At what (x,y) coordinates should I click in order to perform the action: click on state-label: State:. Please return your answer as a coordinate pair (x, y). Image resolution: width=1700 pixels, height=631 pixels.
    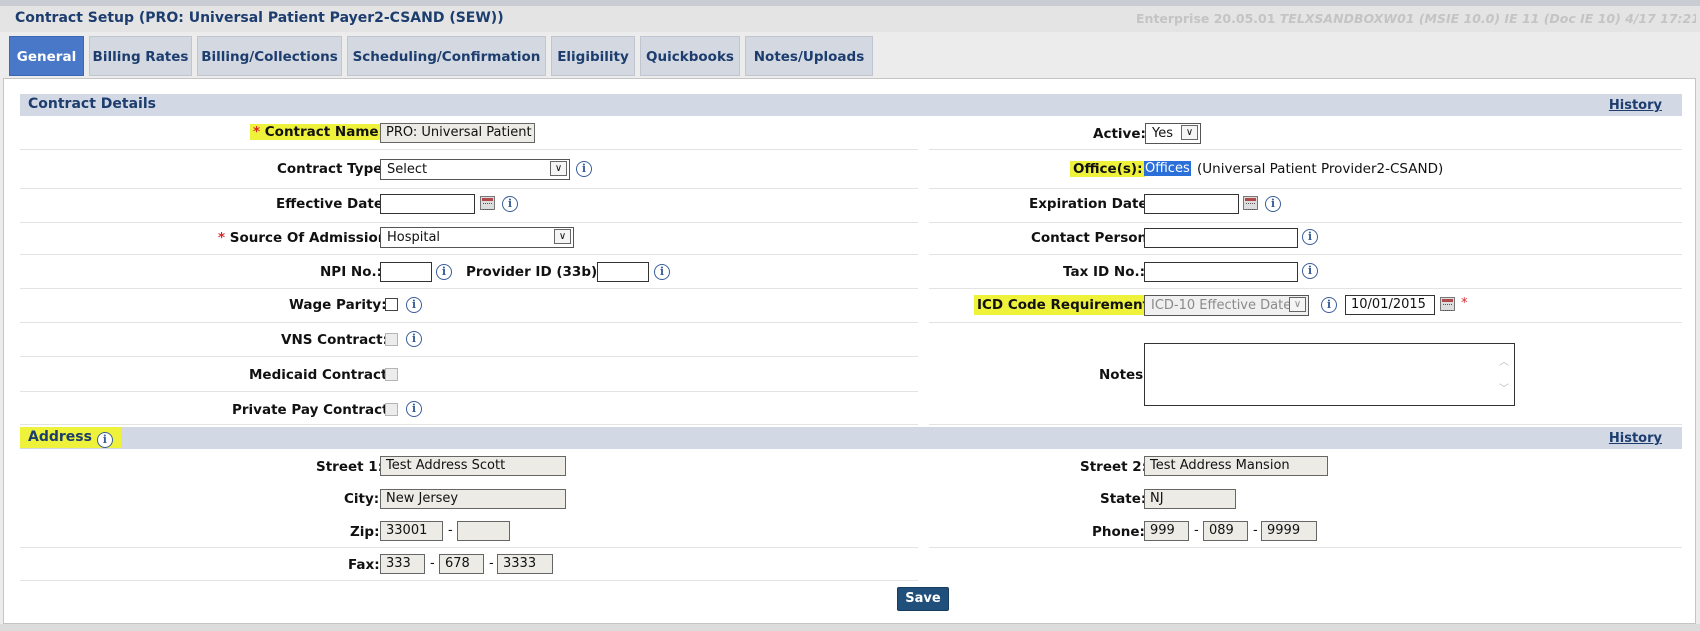
    Looking at the image, I should click on (1123, 499).